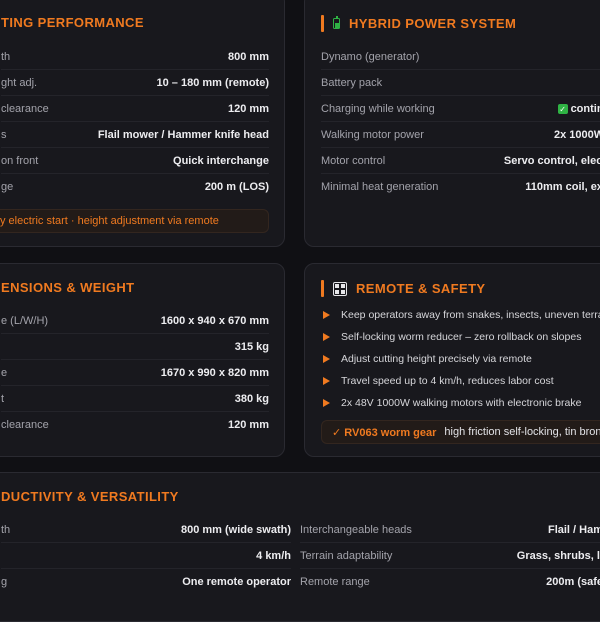  Describe the element at coordinates (558, 555) in the screenshot. I see `spec-value: Grass, shrubs, li` at that location.